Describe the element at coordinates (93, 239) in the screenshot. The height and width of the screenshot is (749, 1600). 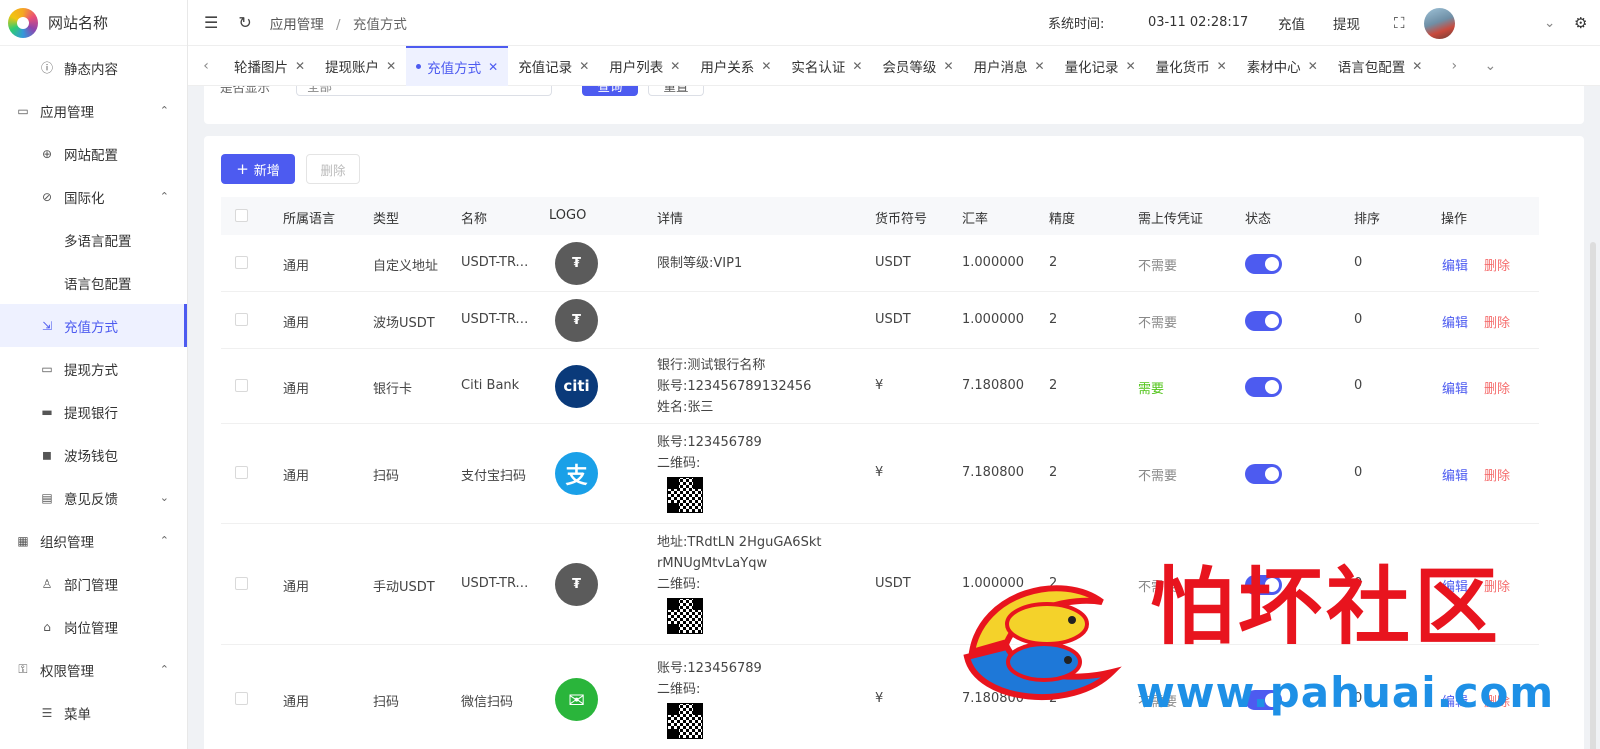
I see `sidebar-item: 多语言配置` at that location.